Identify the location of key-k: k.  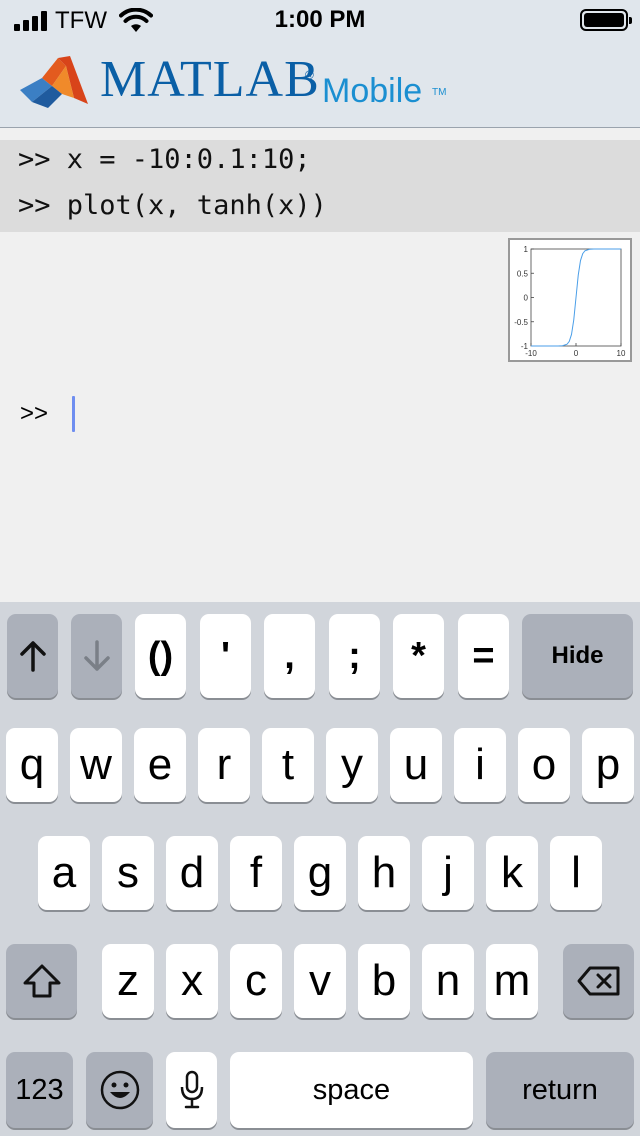
(512, 873).